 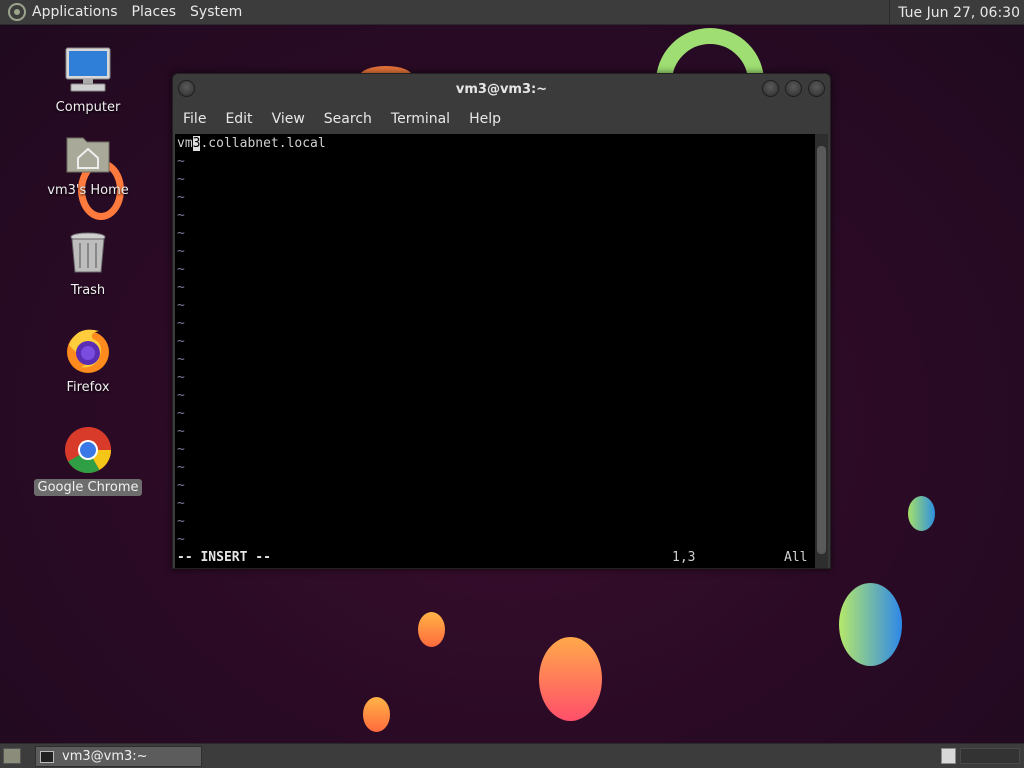 I want to click on desktop-icon-label: Trash, so click(x=88, y=290).